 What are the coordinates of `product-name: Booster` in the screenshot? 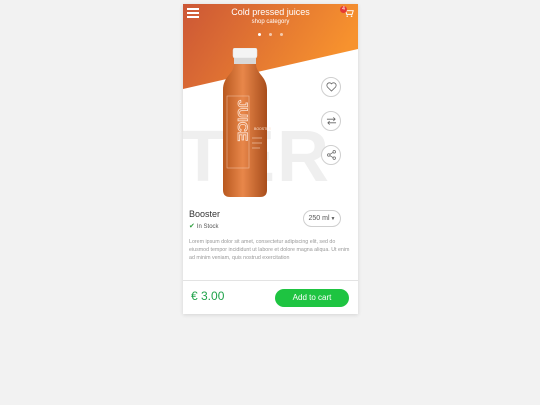 It's located at (205, 214).